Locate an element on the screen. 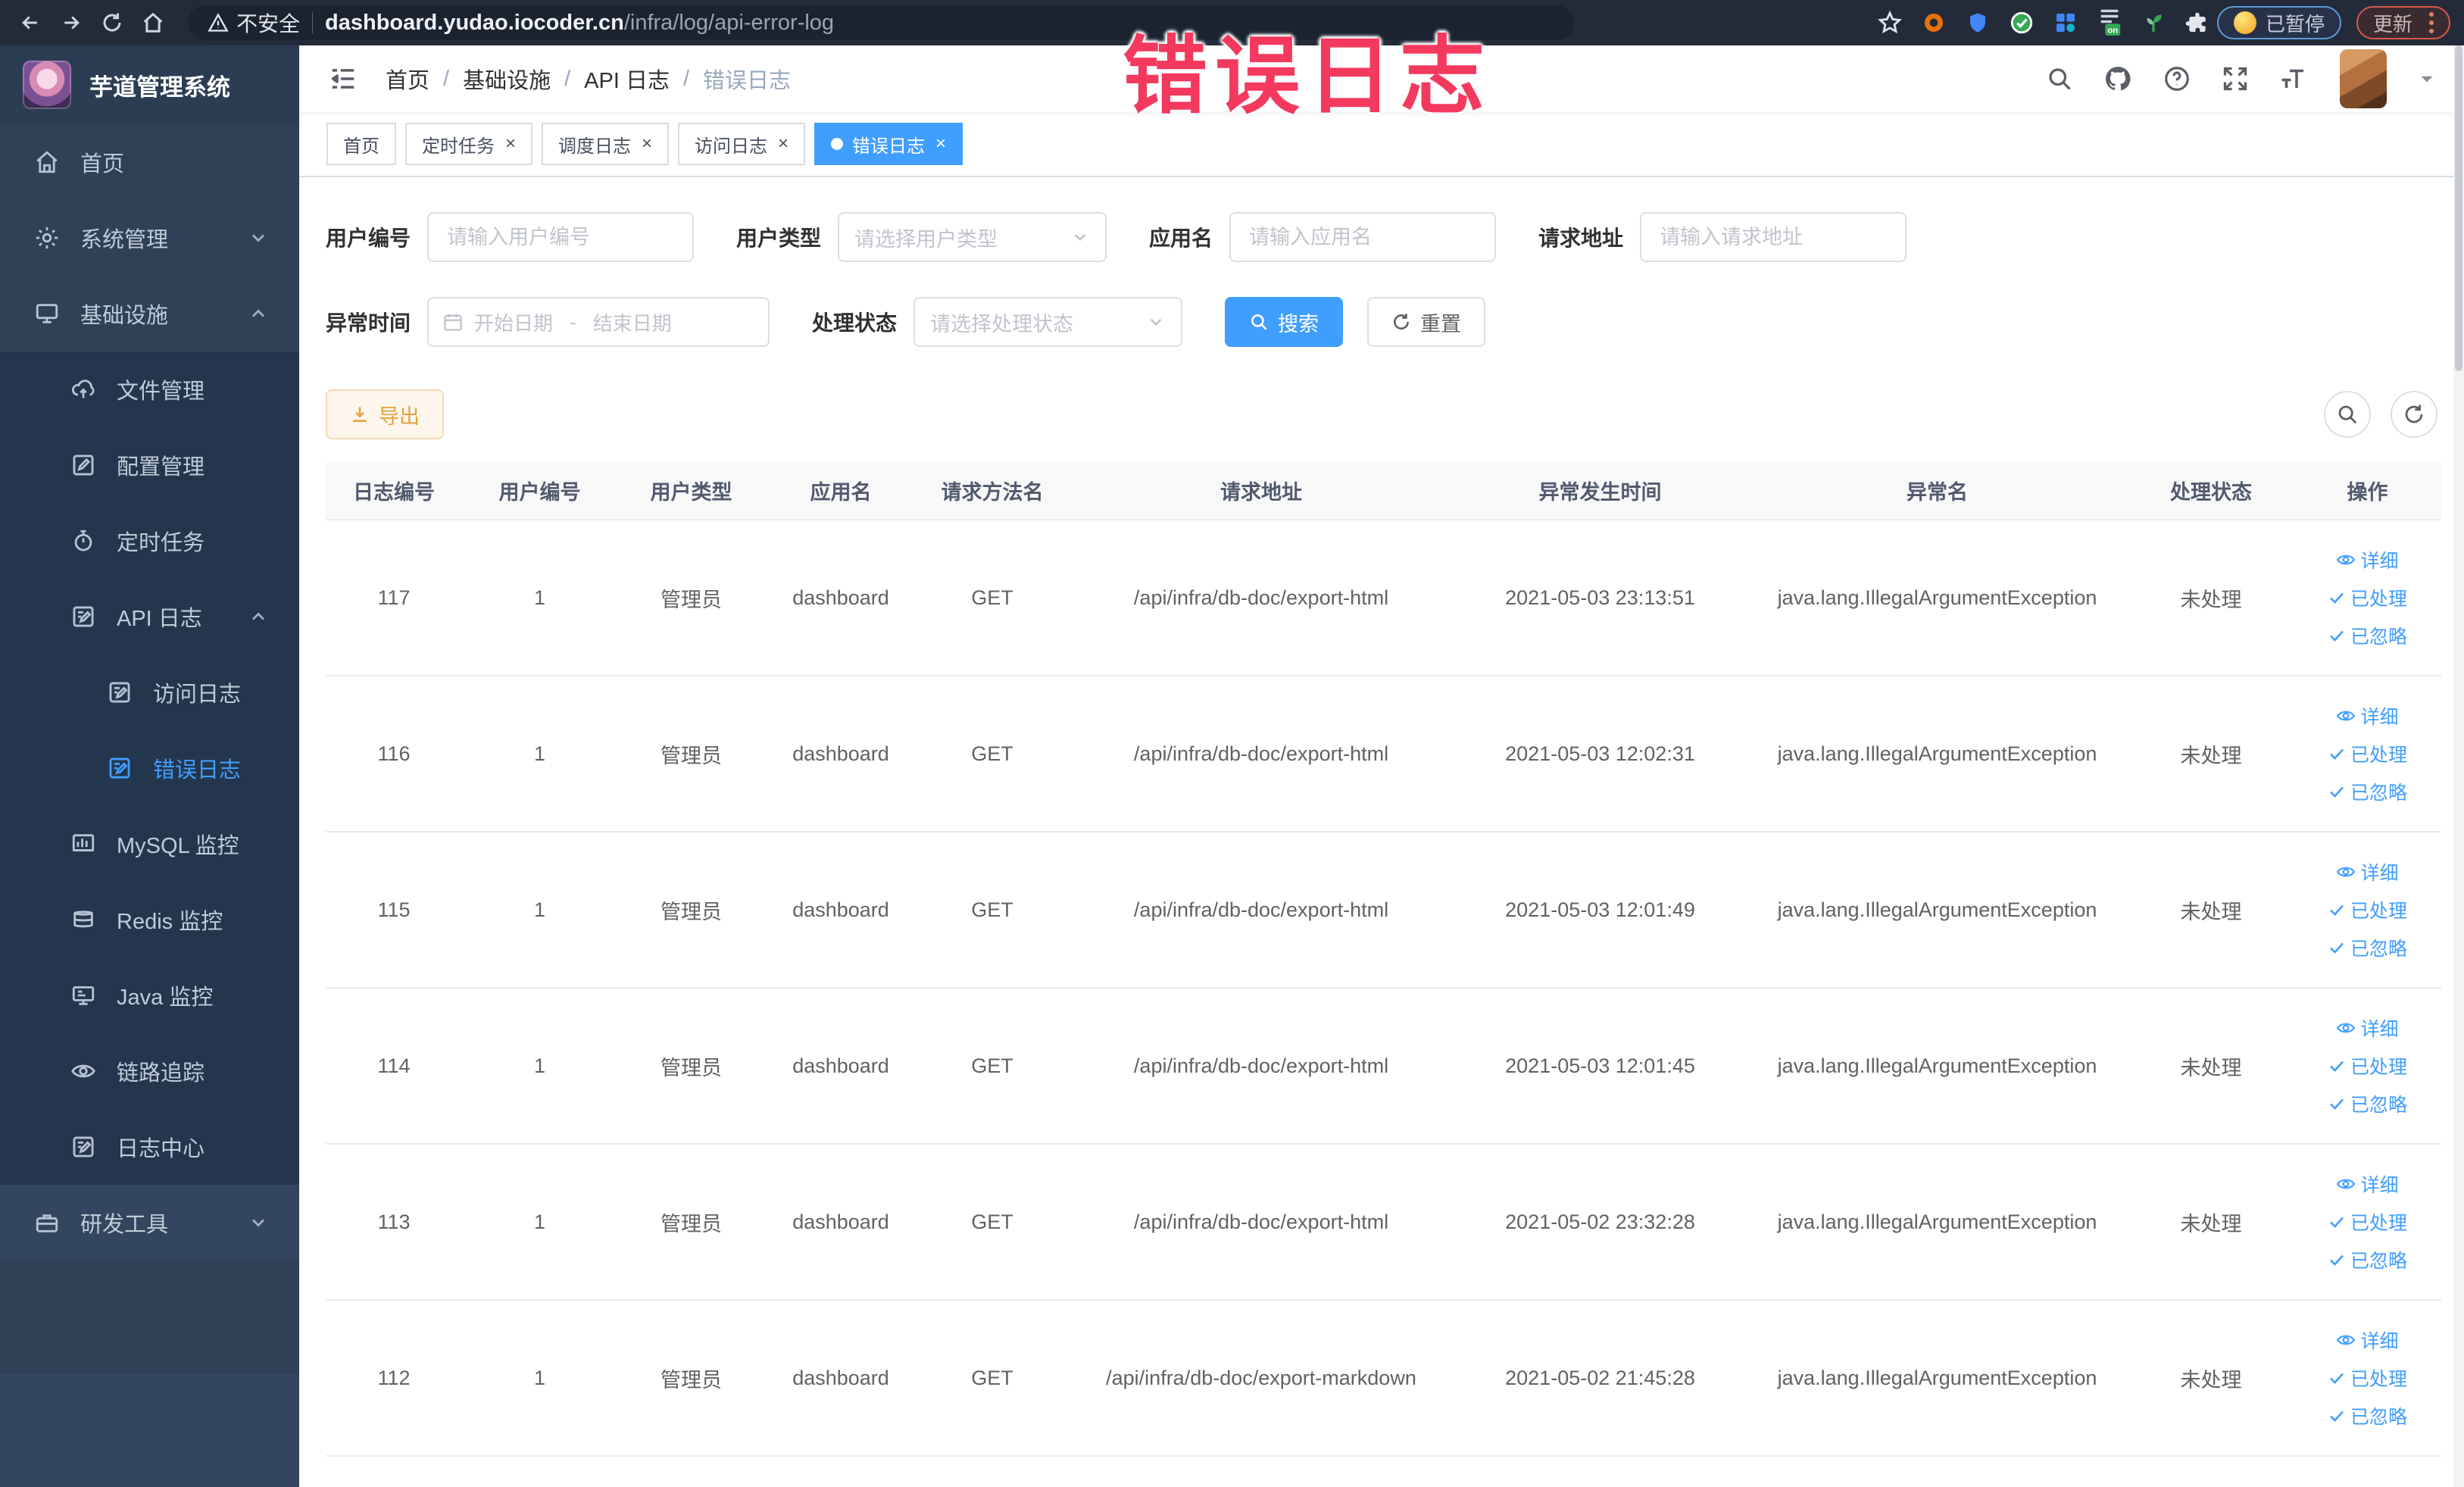  toggle-search-button is located at coordinates (2347, 414).